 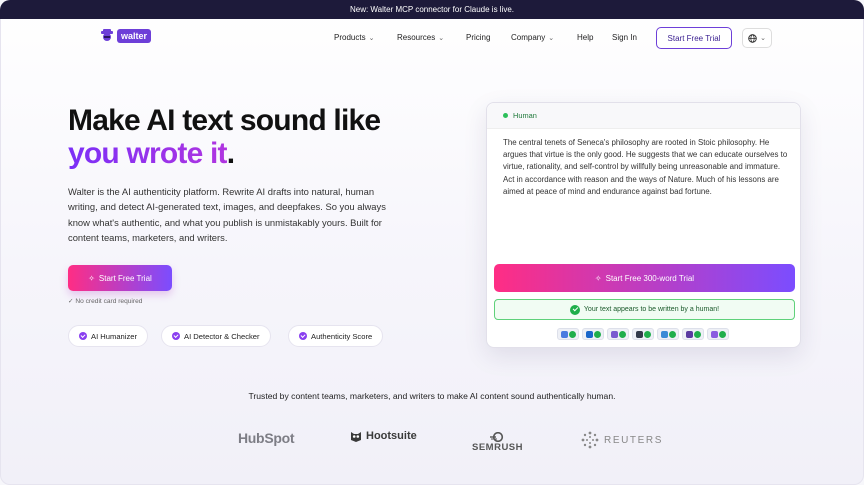 What do you see at coordinates (639, 334) in the screenshot?
I see `detector-4-icon` at bounding box center [639, 334].